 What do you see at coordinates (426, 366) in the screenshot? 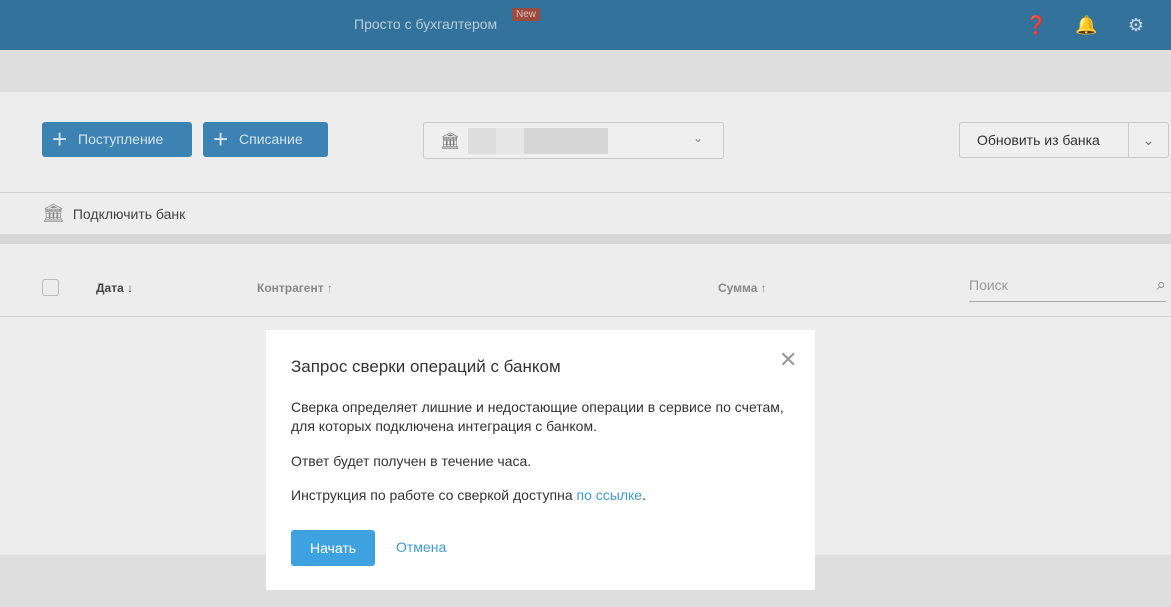
I see `dialog-title: Запрос сверки операций с банком` at bounding box center [426, 366].